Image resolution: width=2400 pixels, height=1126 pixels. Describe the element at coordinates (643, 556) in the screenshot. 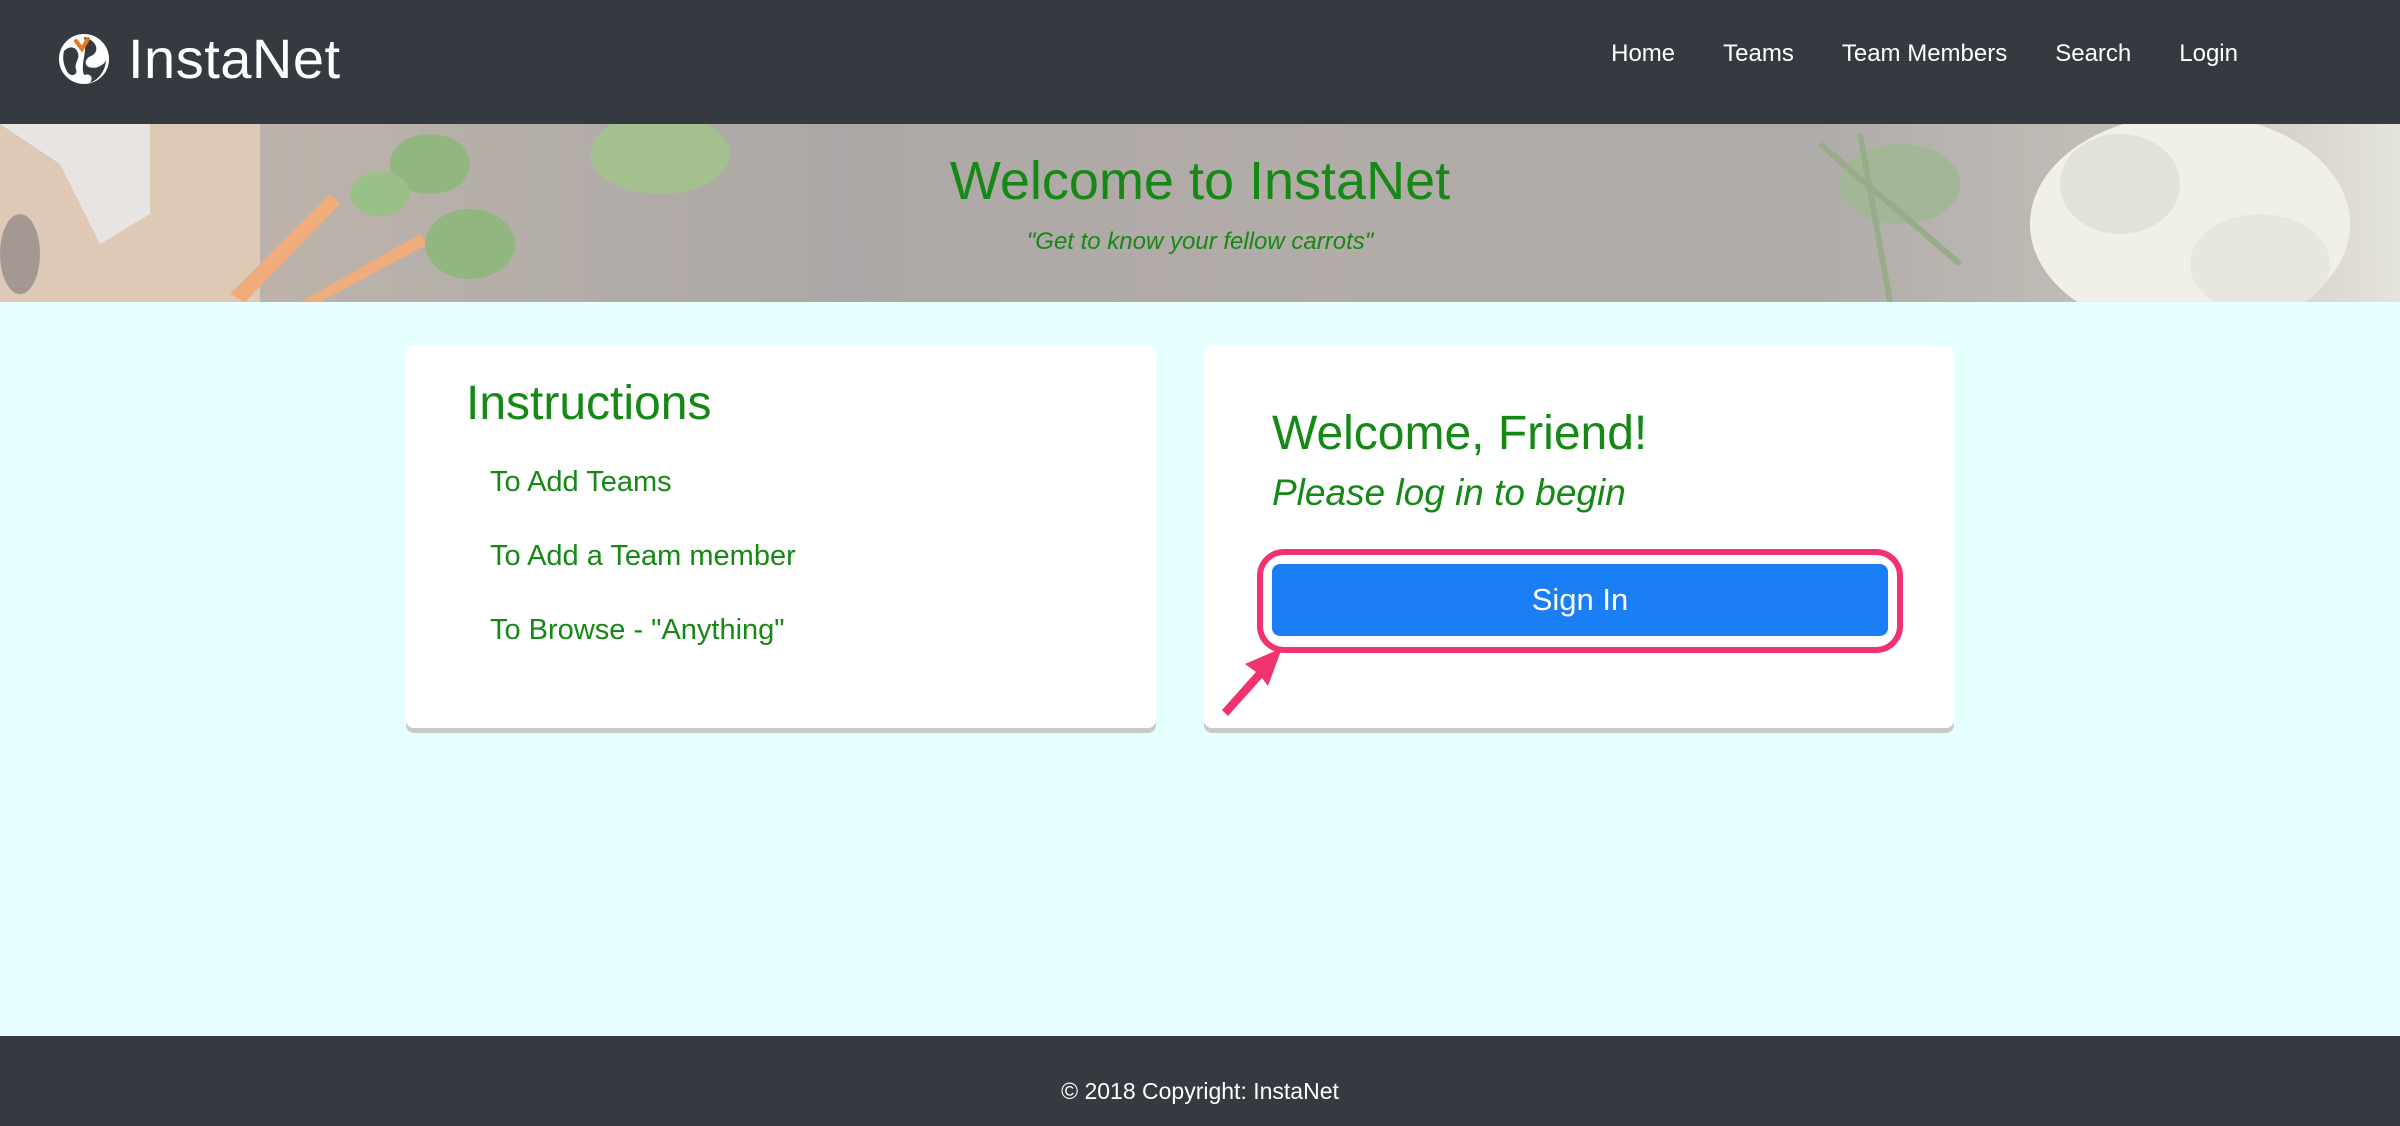

I see `instruction-add-team-member-link: To Add a Team member` at that location.